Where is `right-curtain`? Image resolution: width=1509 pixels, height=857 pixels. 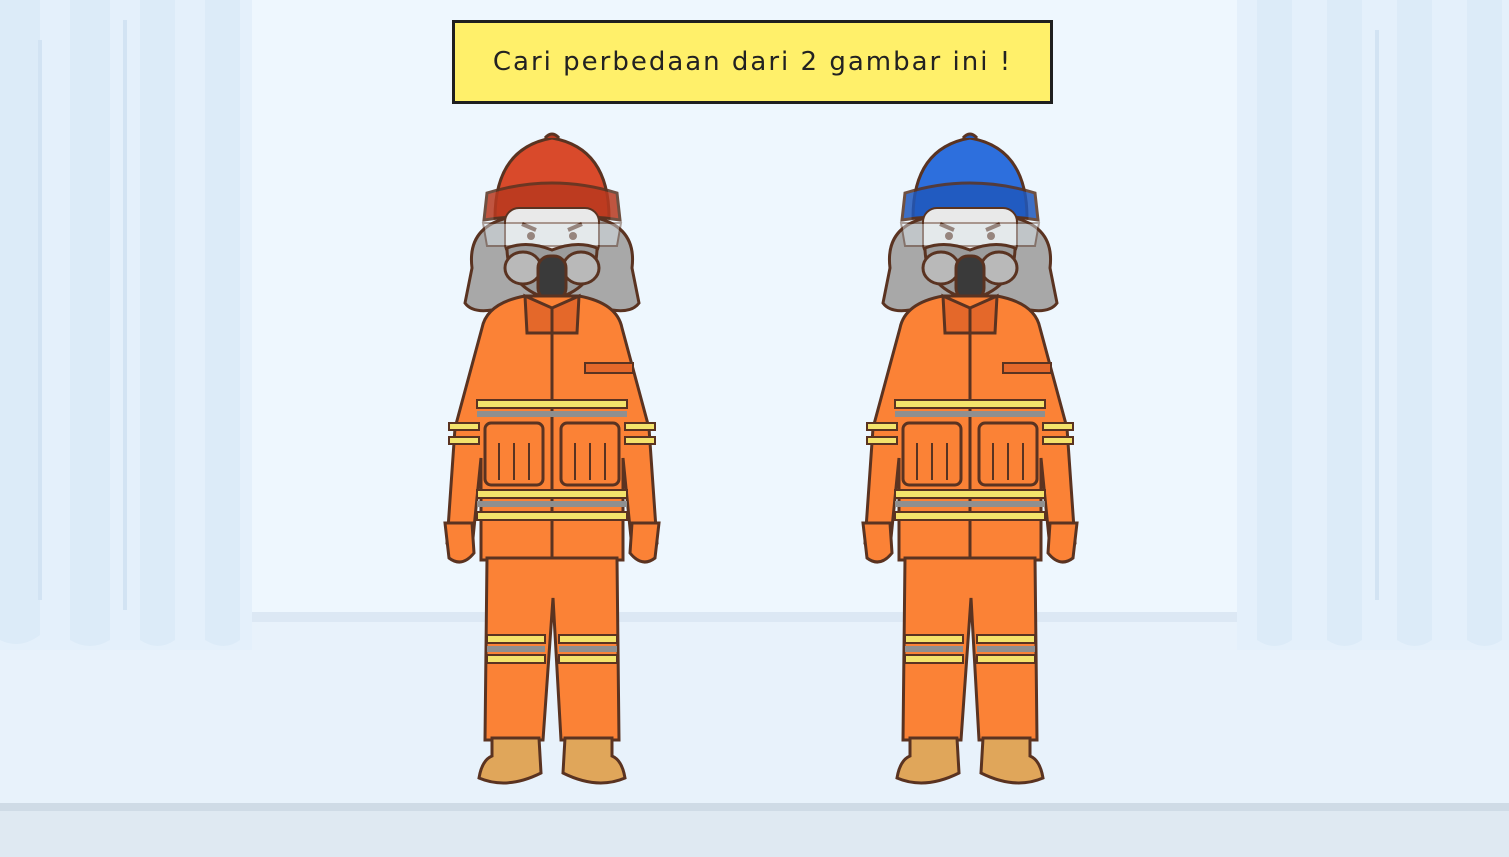 right-curtain is located at coordinates (1373, 325).